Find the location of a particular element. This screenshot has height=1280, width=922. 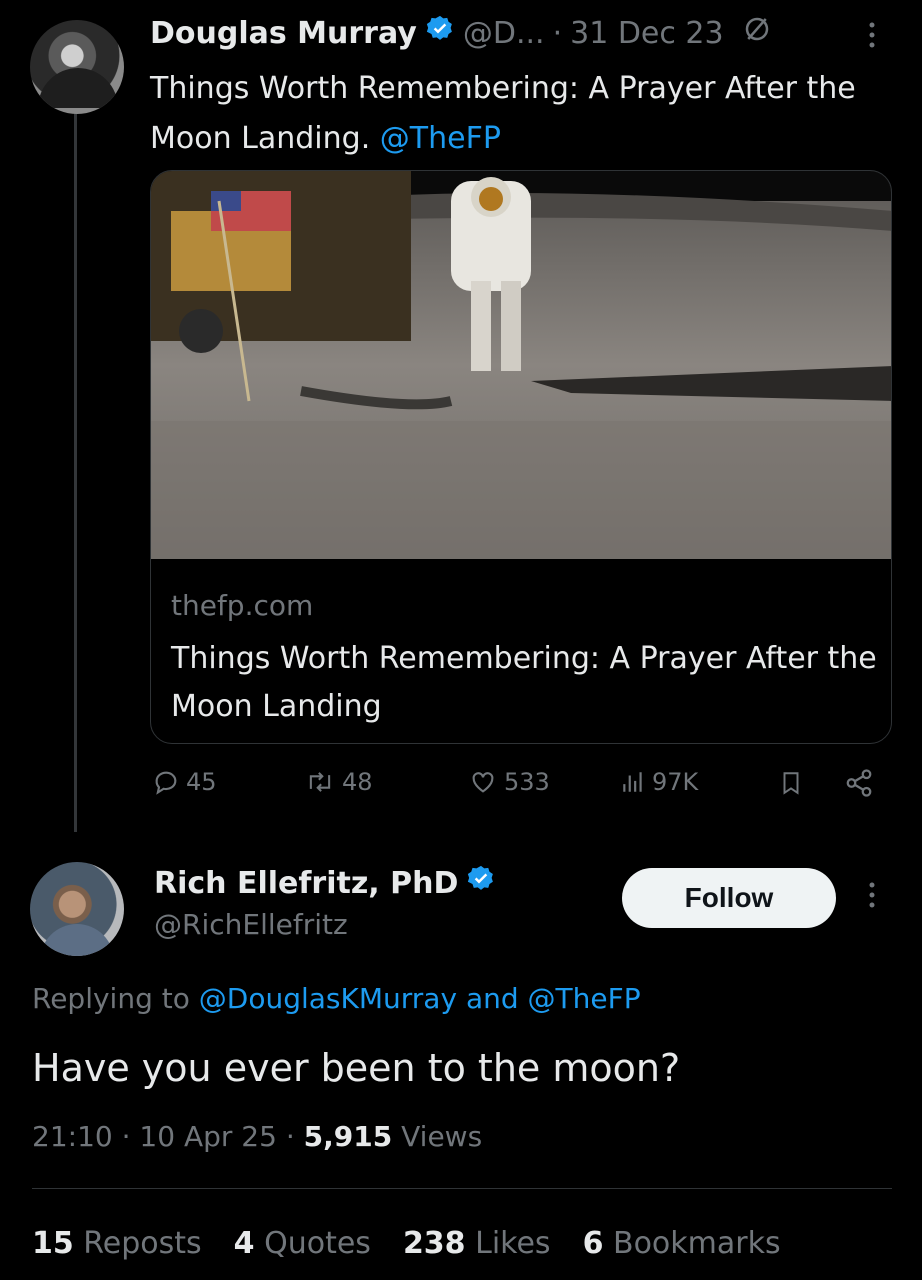

repost-icon is located at coordinates (320, 782).